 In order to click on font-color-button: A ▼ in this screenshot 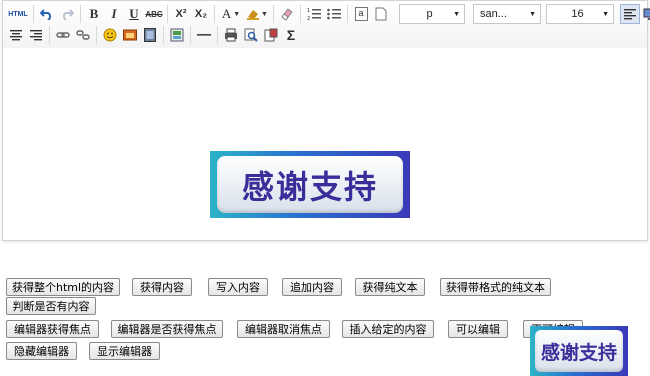, I will do `click(231, 14)`.